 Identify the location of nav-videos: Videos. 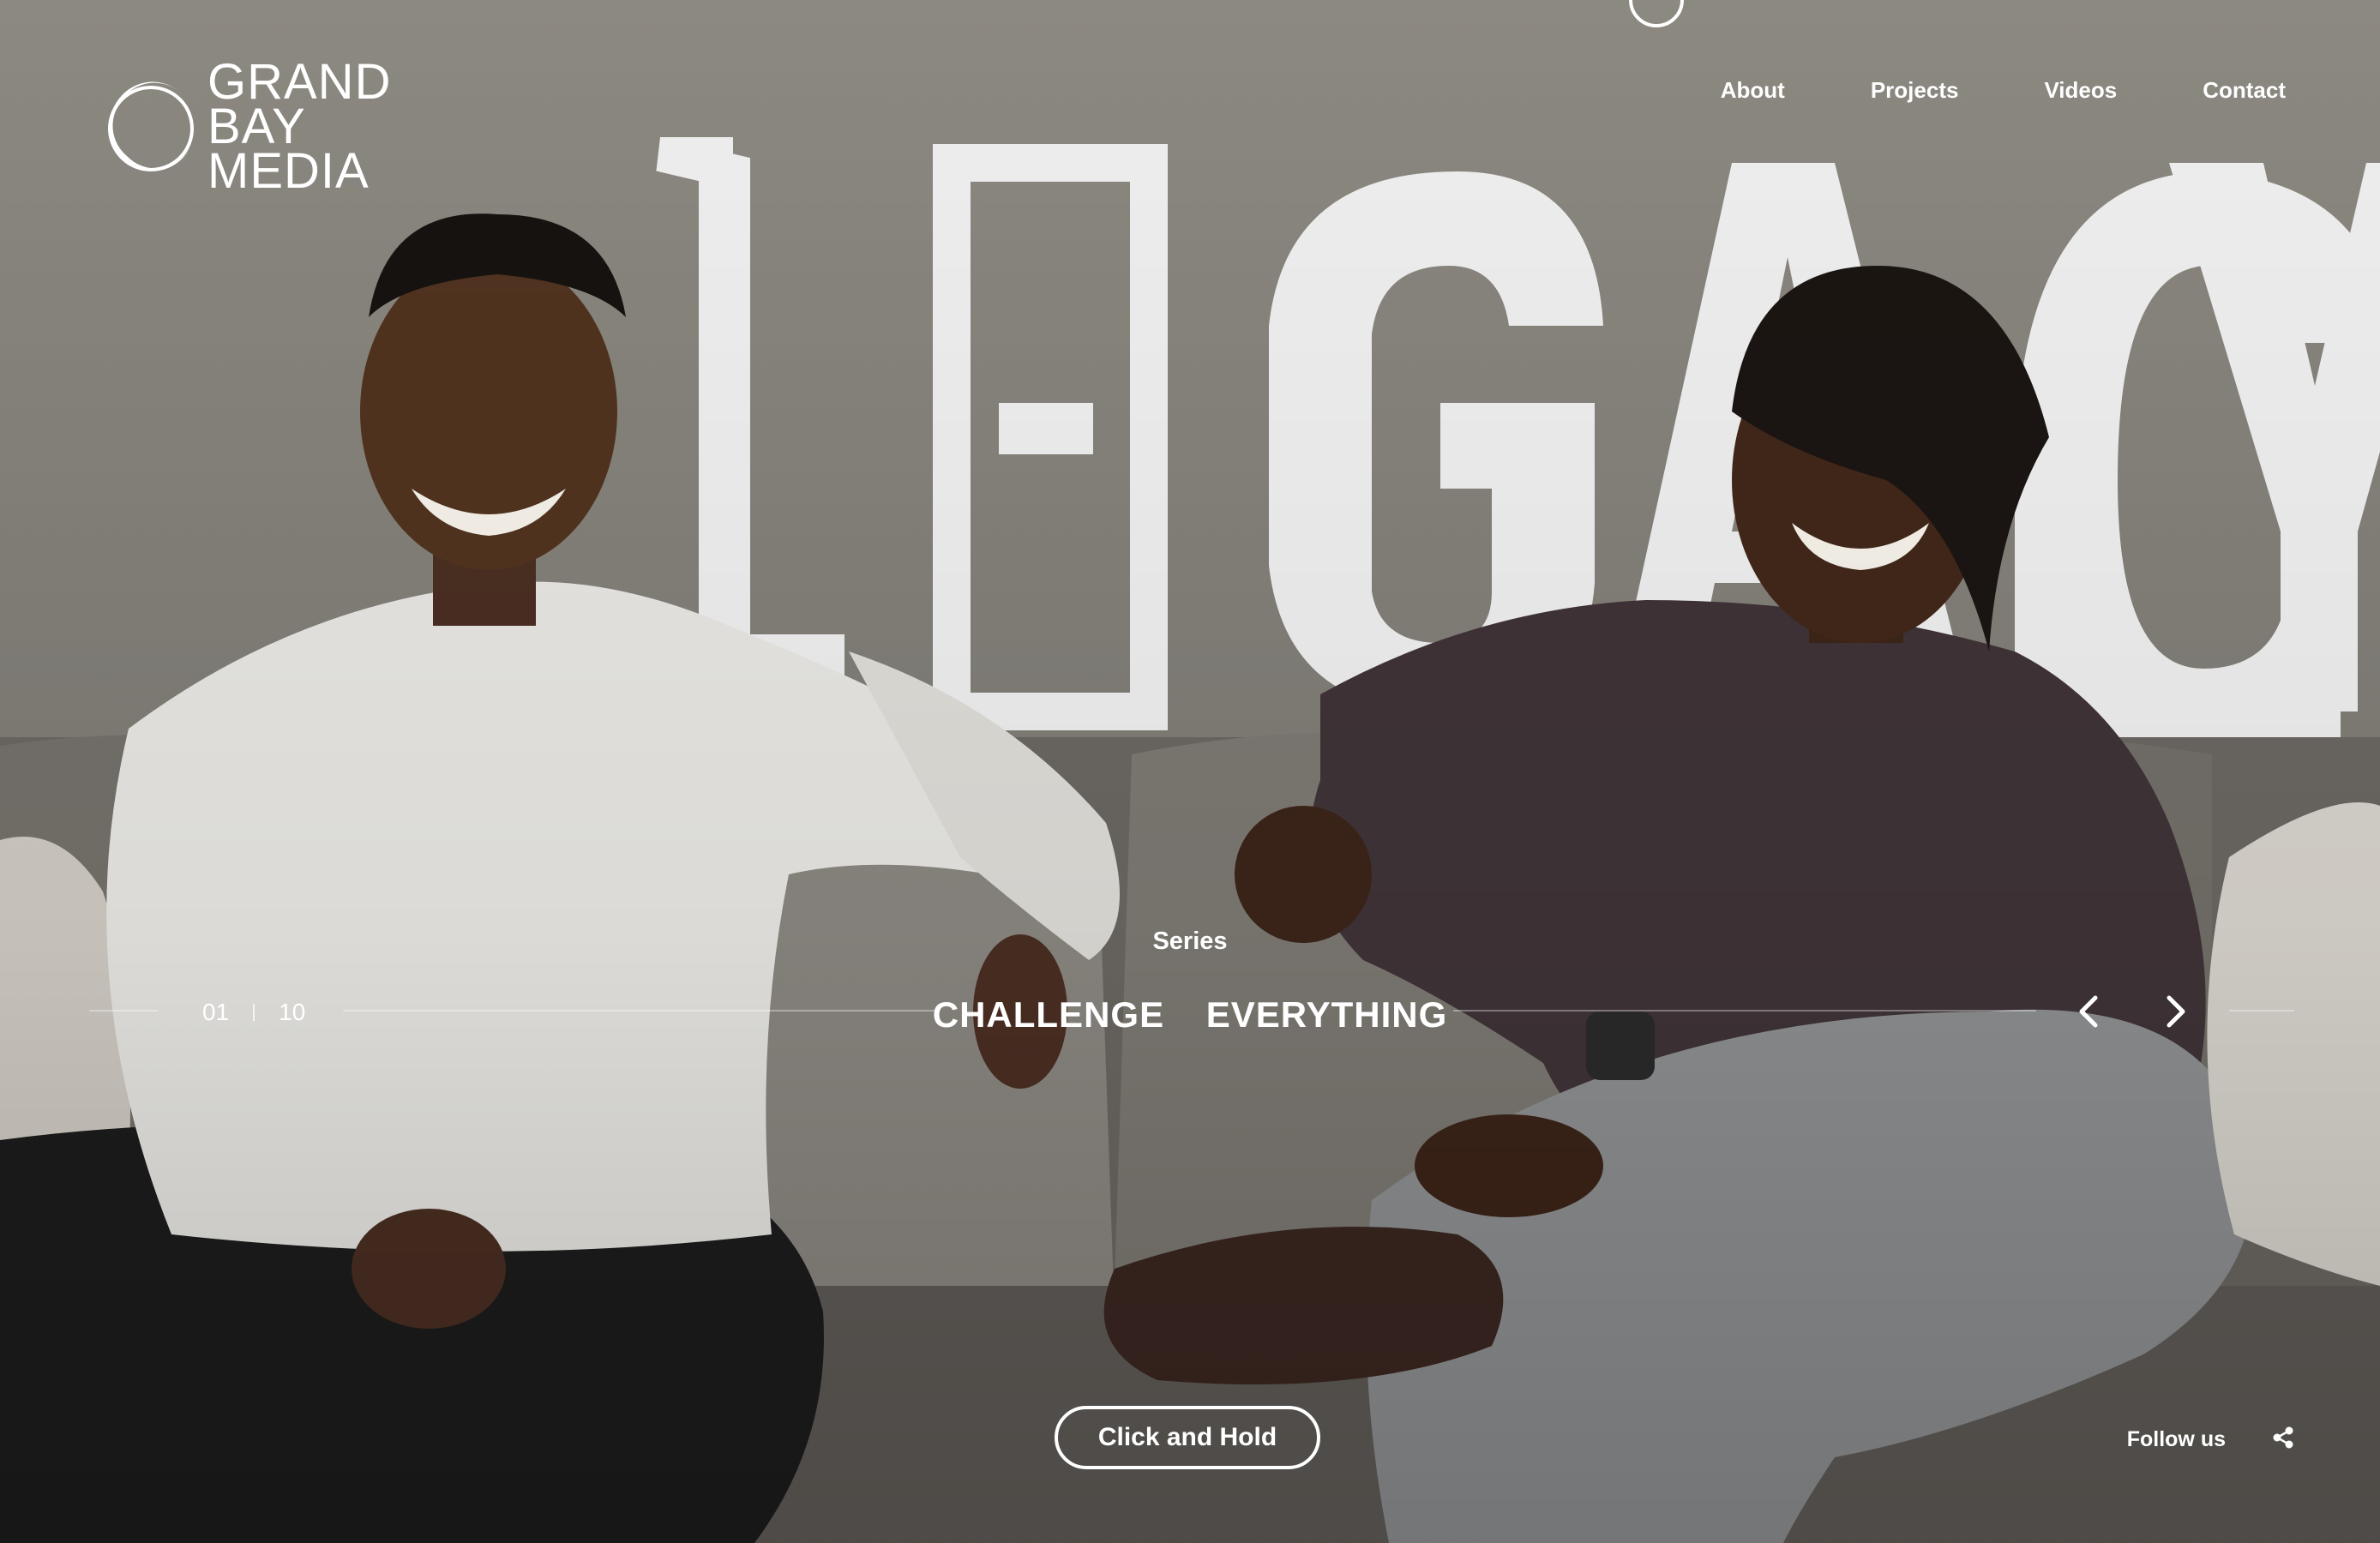
(2080, 90).